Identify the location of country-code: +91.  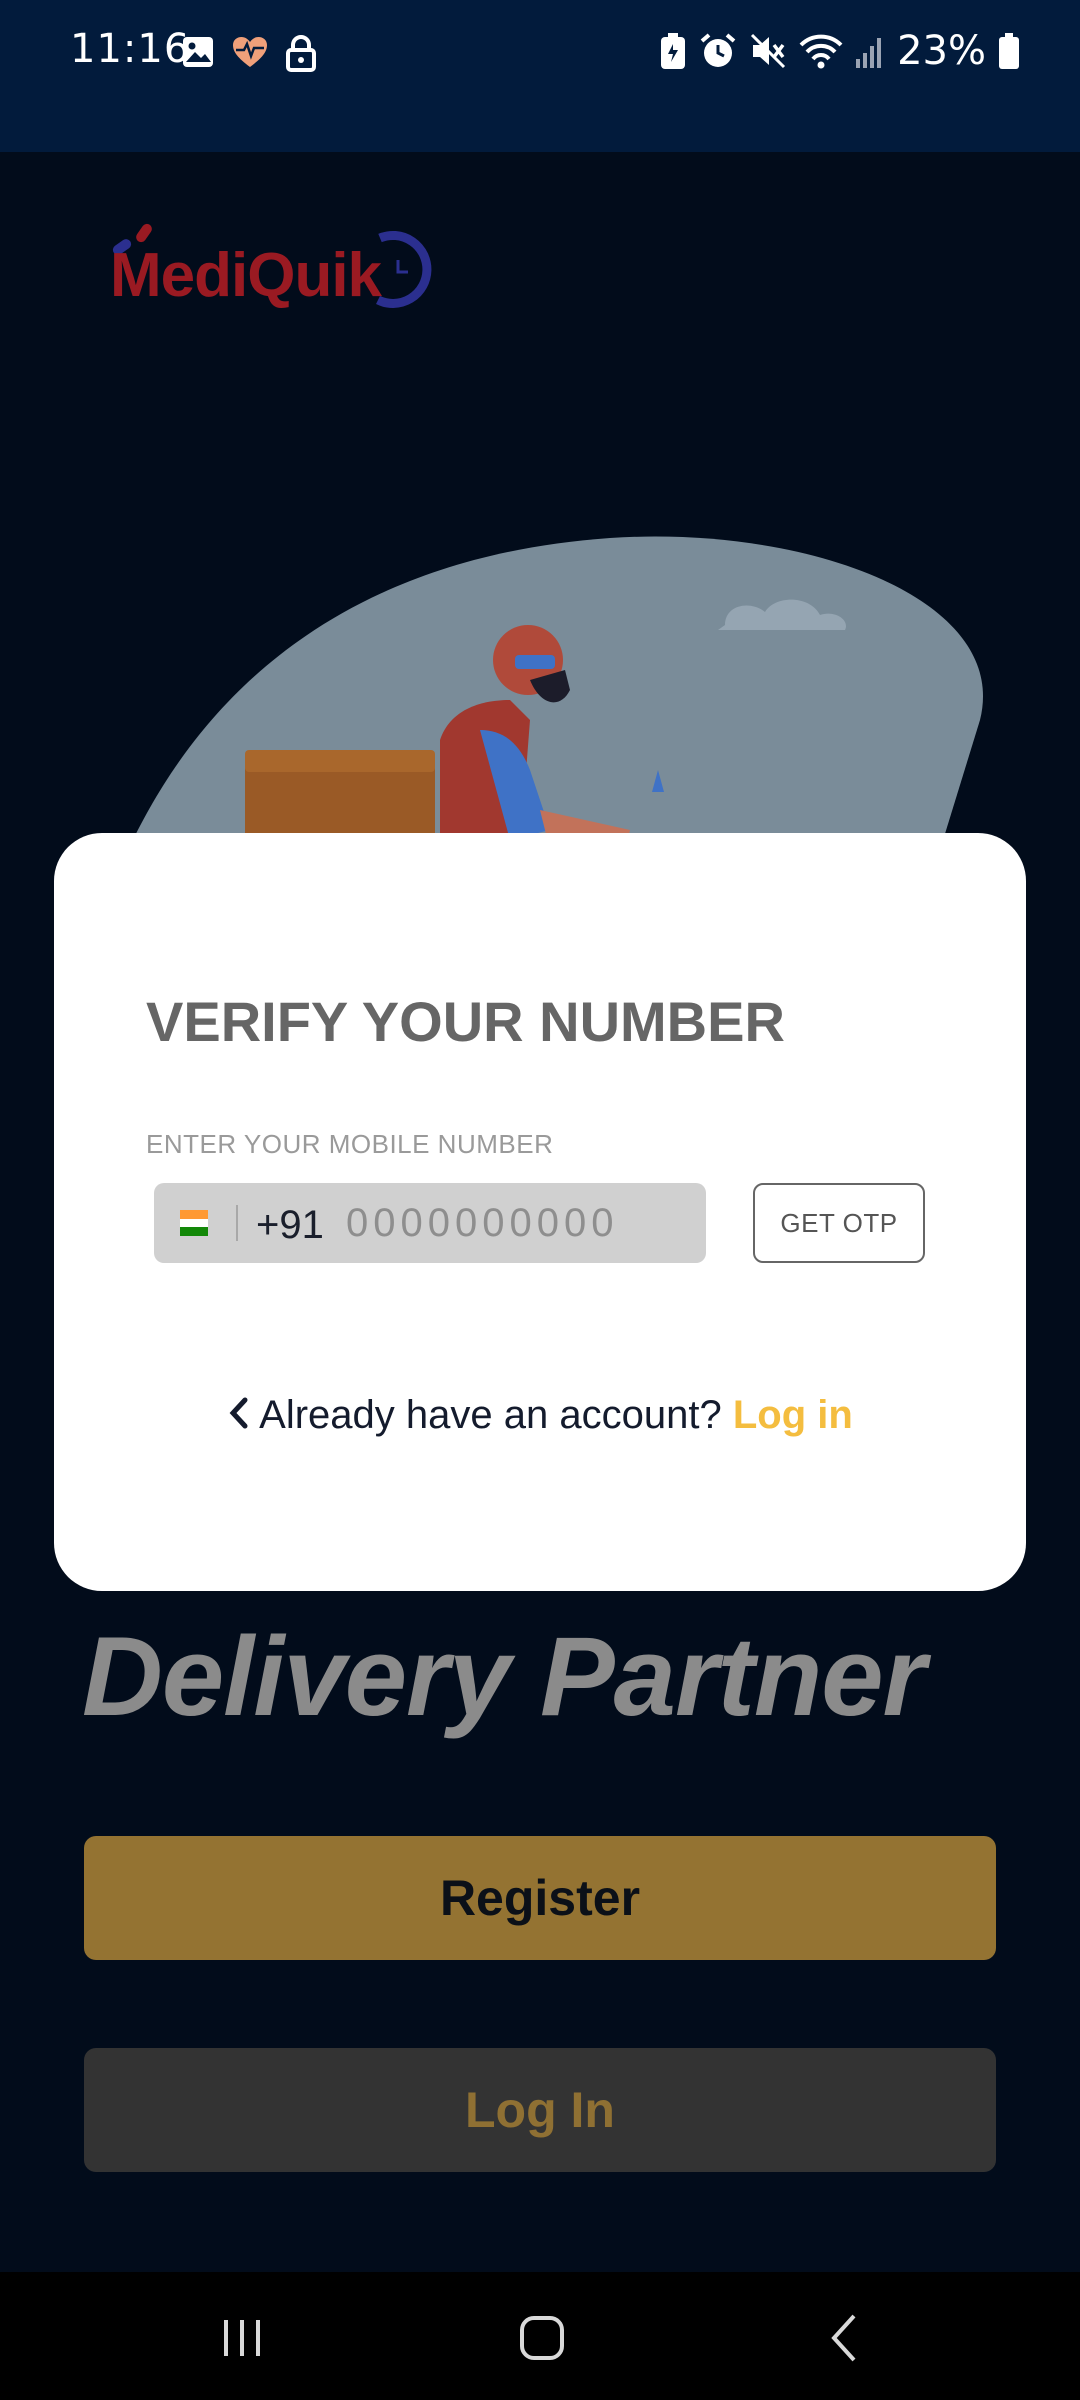
(290, 1225).